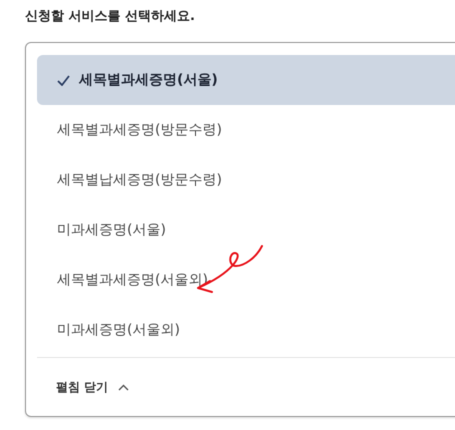 Image resolution: width=455 pixels, height=430 pixels. What do you see at coordinates (82, 387) in the screenshot?
I see `collapse-button: 펼침 닫기` at bounding box center [82, 387].